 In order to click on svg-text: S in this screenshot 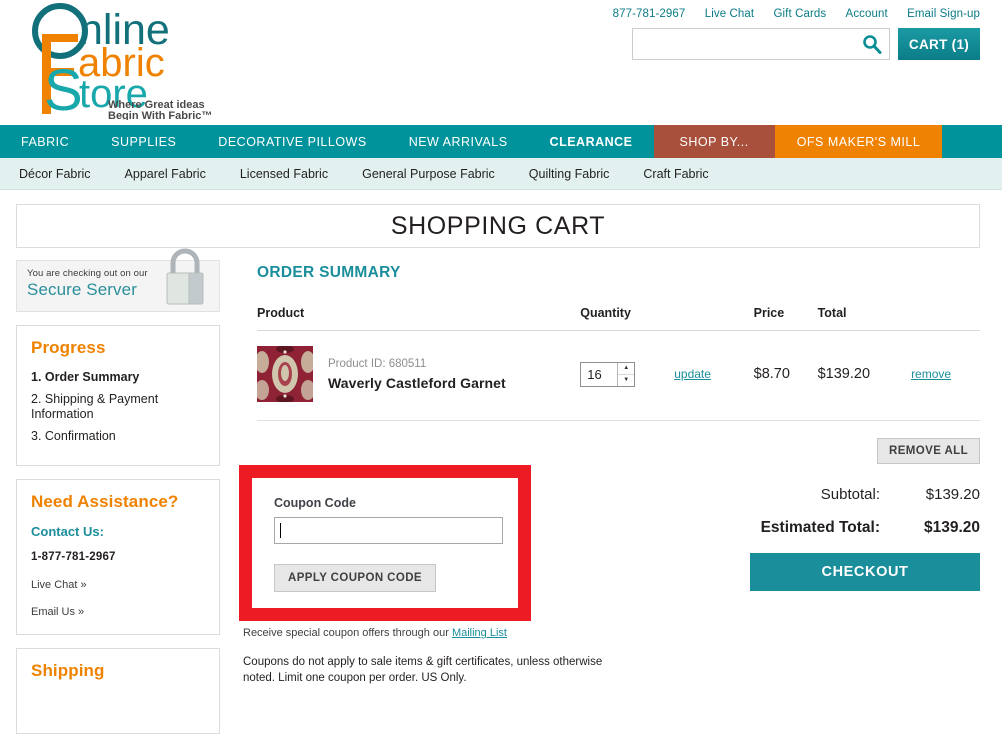, I will do `click(63, 89)`.